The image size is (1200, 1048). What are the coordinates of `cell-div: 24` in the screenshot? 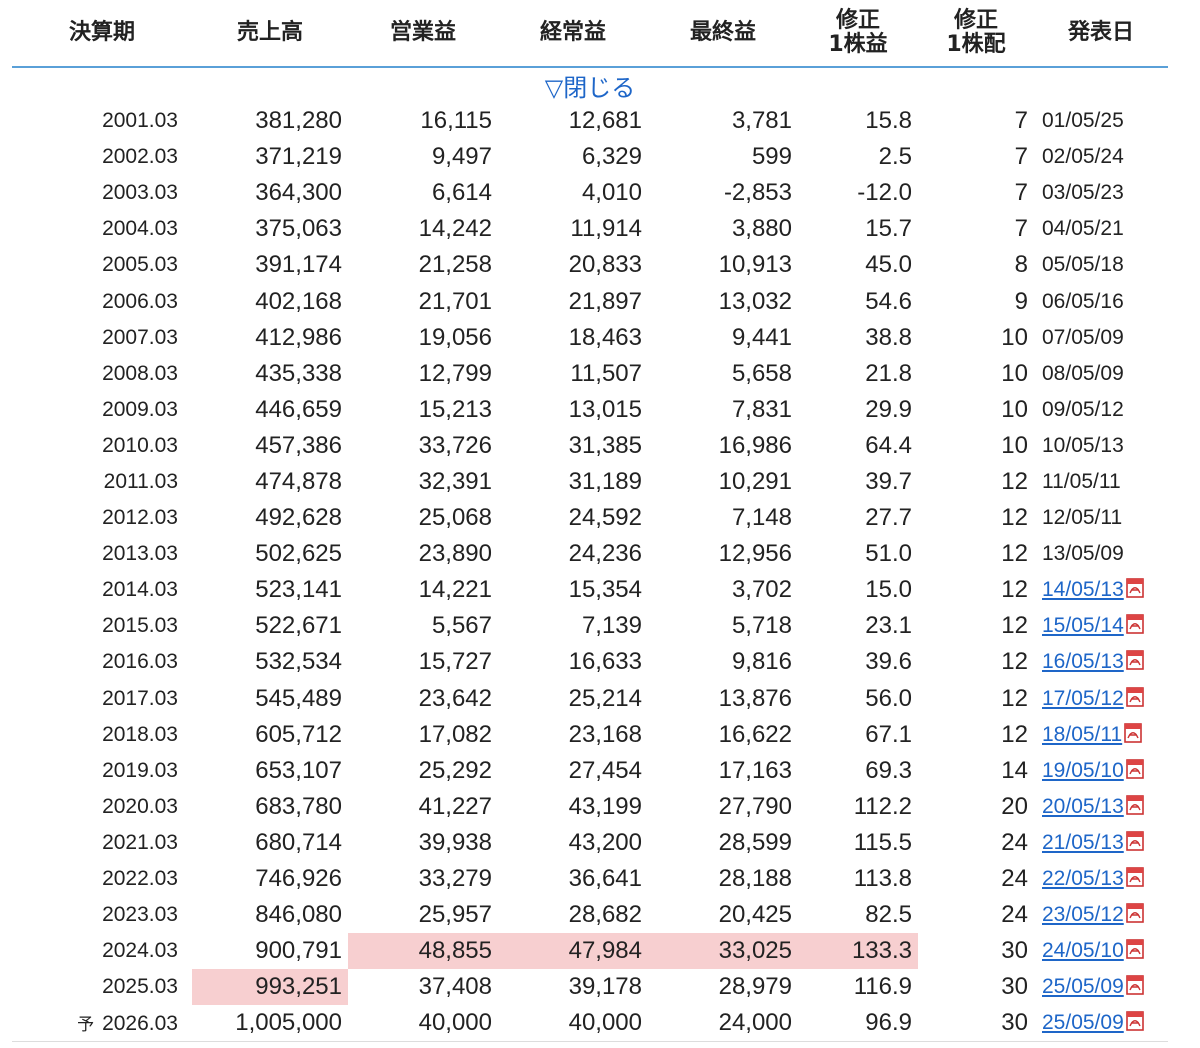 It's located at (1014, 879).